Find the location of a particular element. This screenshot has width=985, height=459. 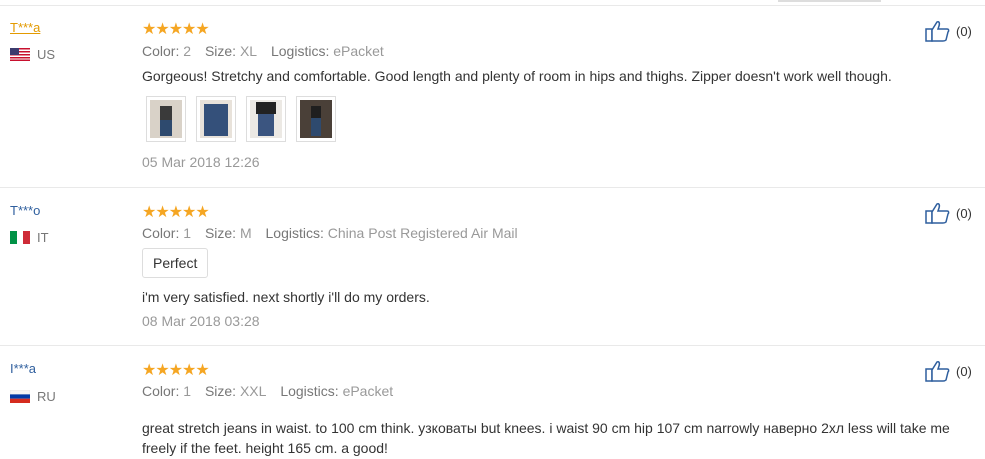

top-scroll-indicator is located at coordinates (829, 1).